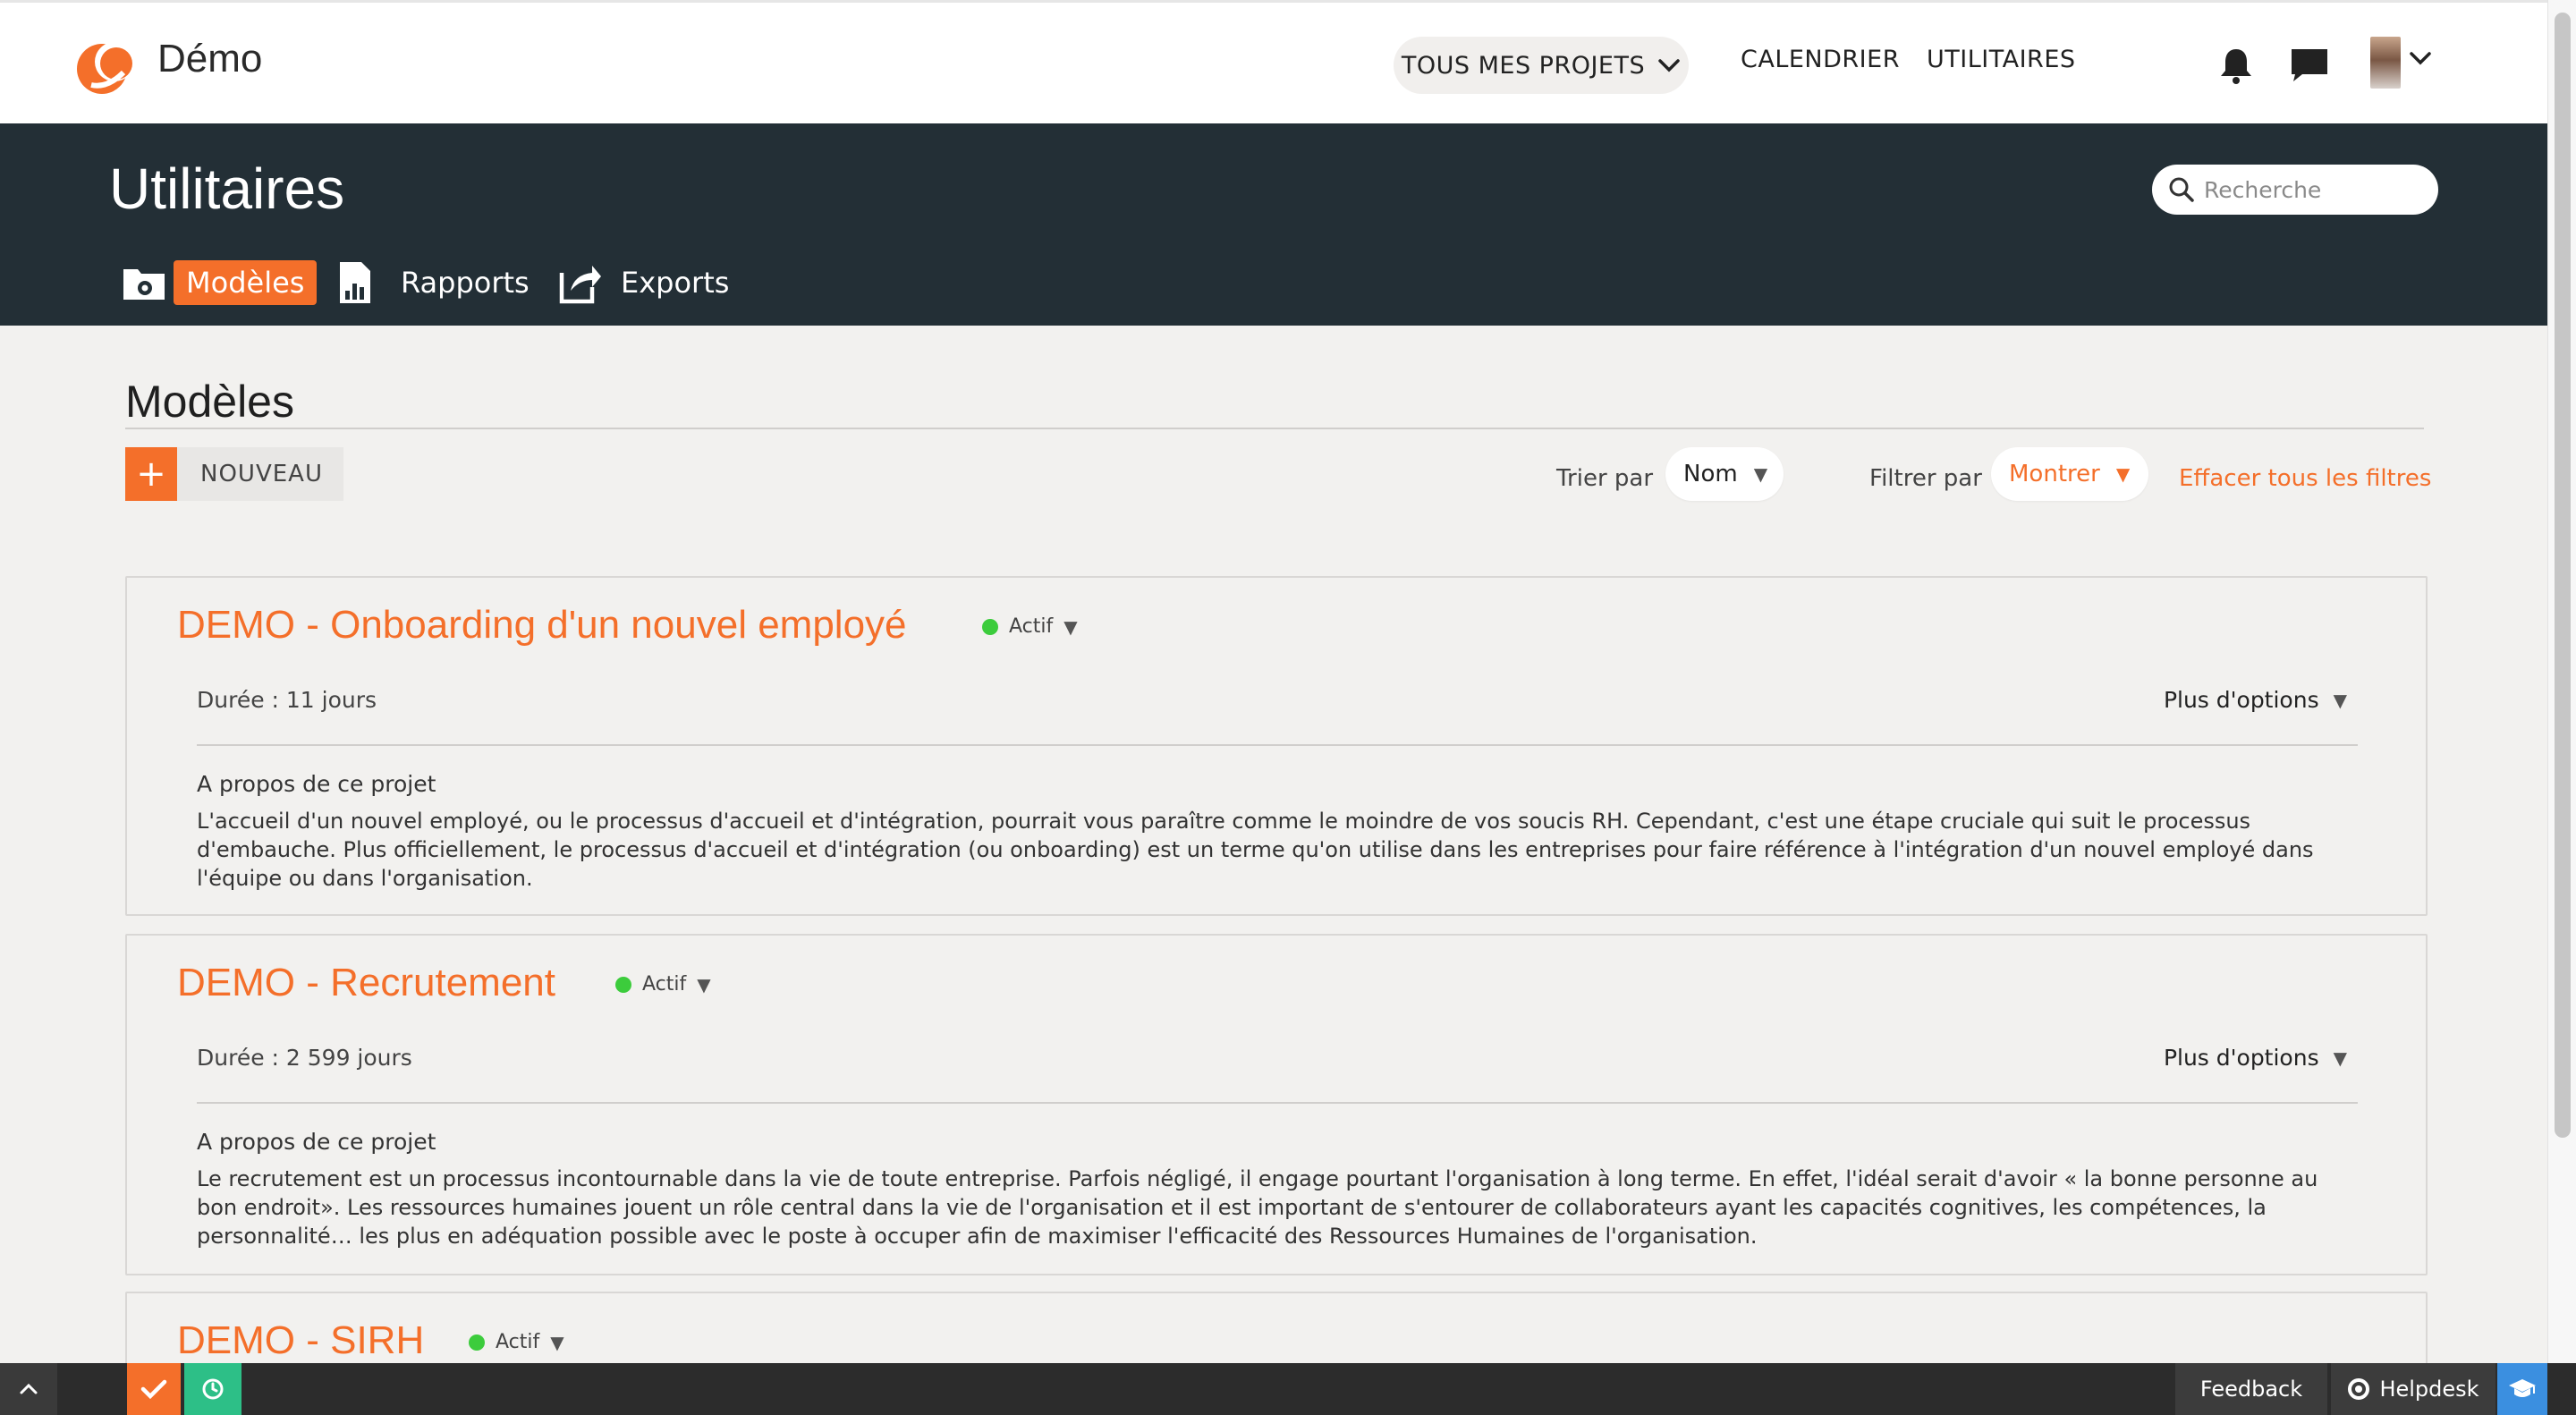 The height and width of the screenshot is (1415, 2576). Describe the element at coordinates (2251, 1389) in the screenshot. I see `feedback-button: Feedback` at that location.